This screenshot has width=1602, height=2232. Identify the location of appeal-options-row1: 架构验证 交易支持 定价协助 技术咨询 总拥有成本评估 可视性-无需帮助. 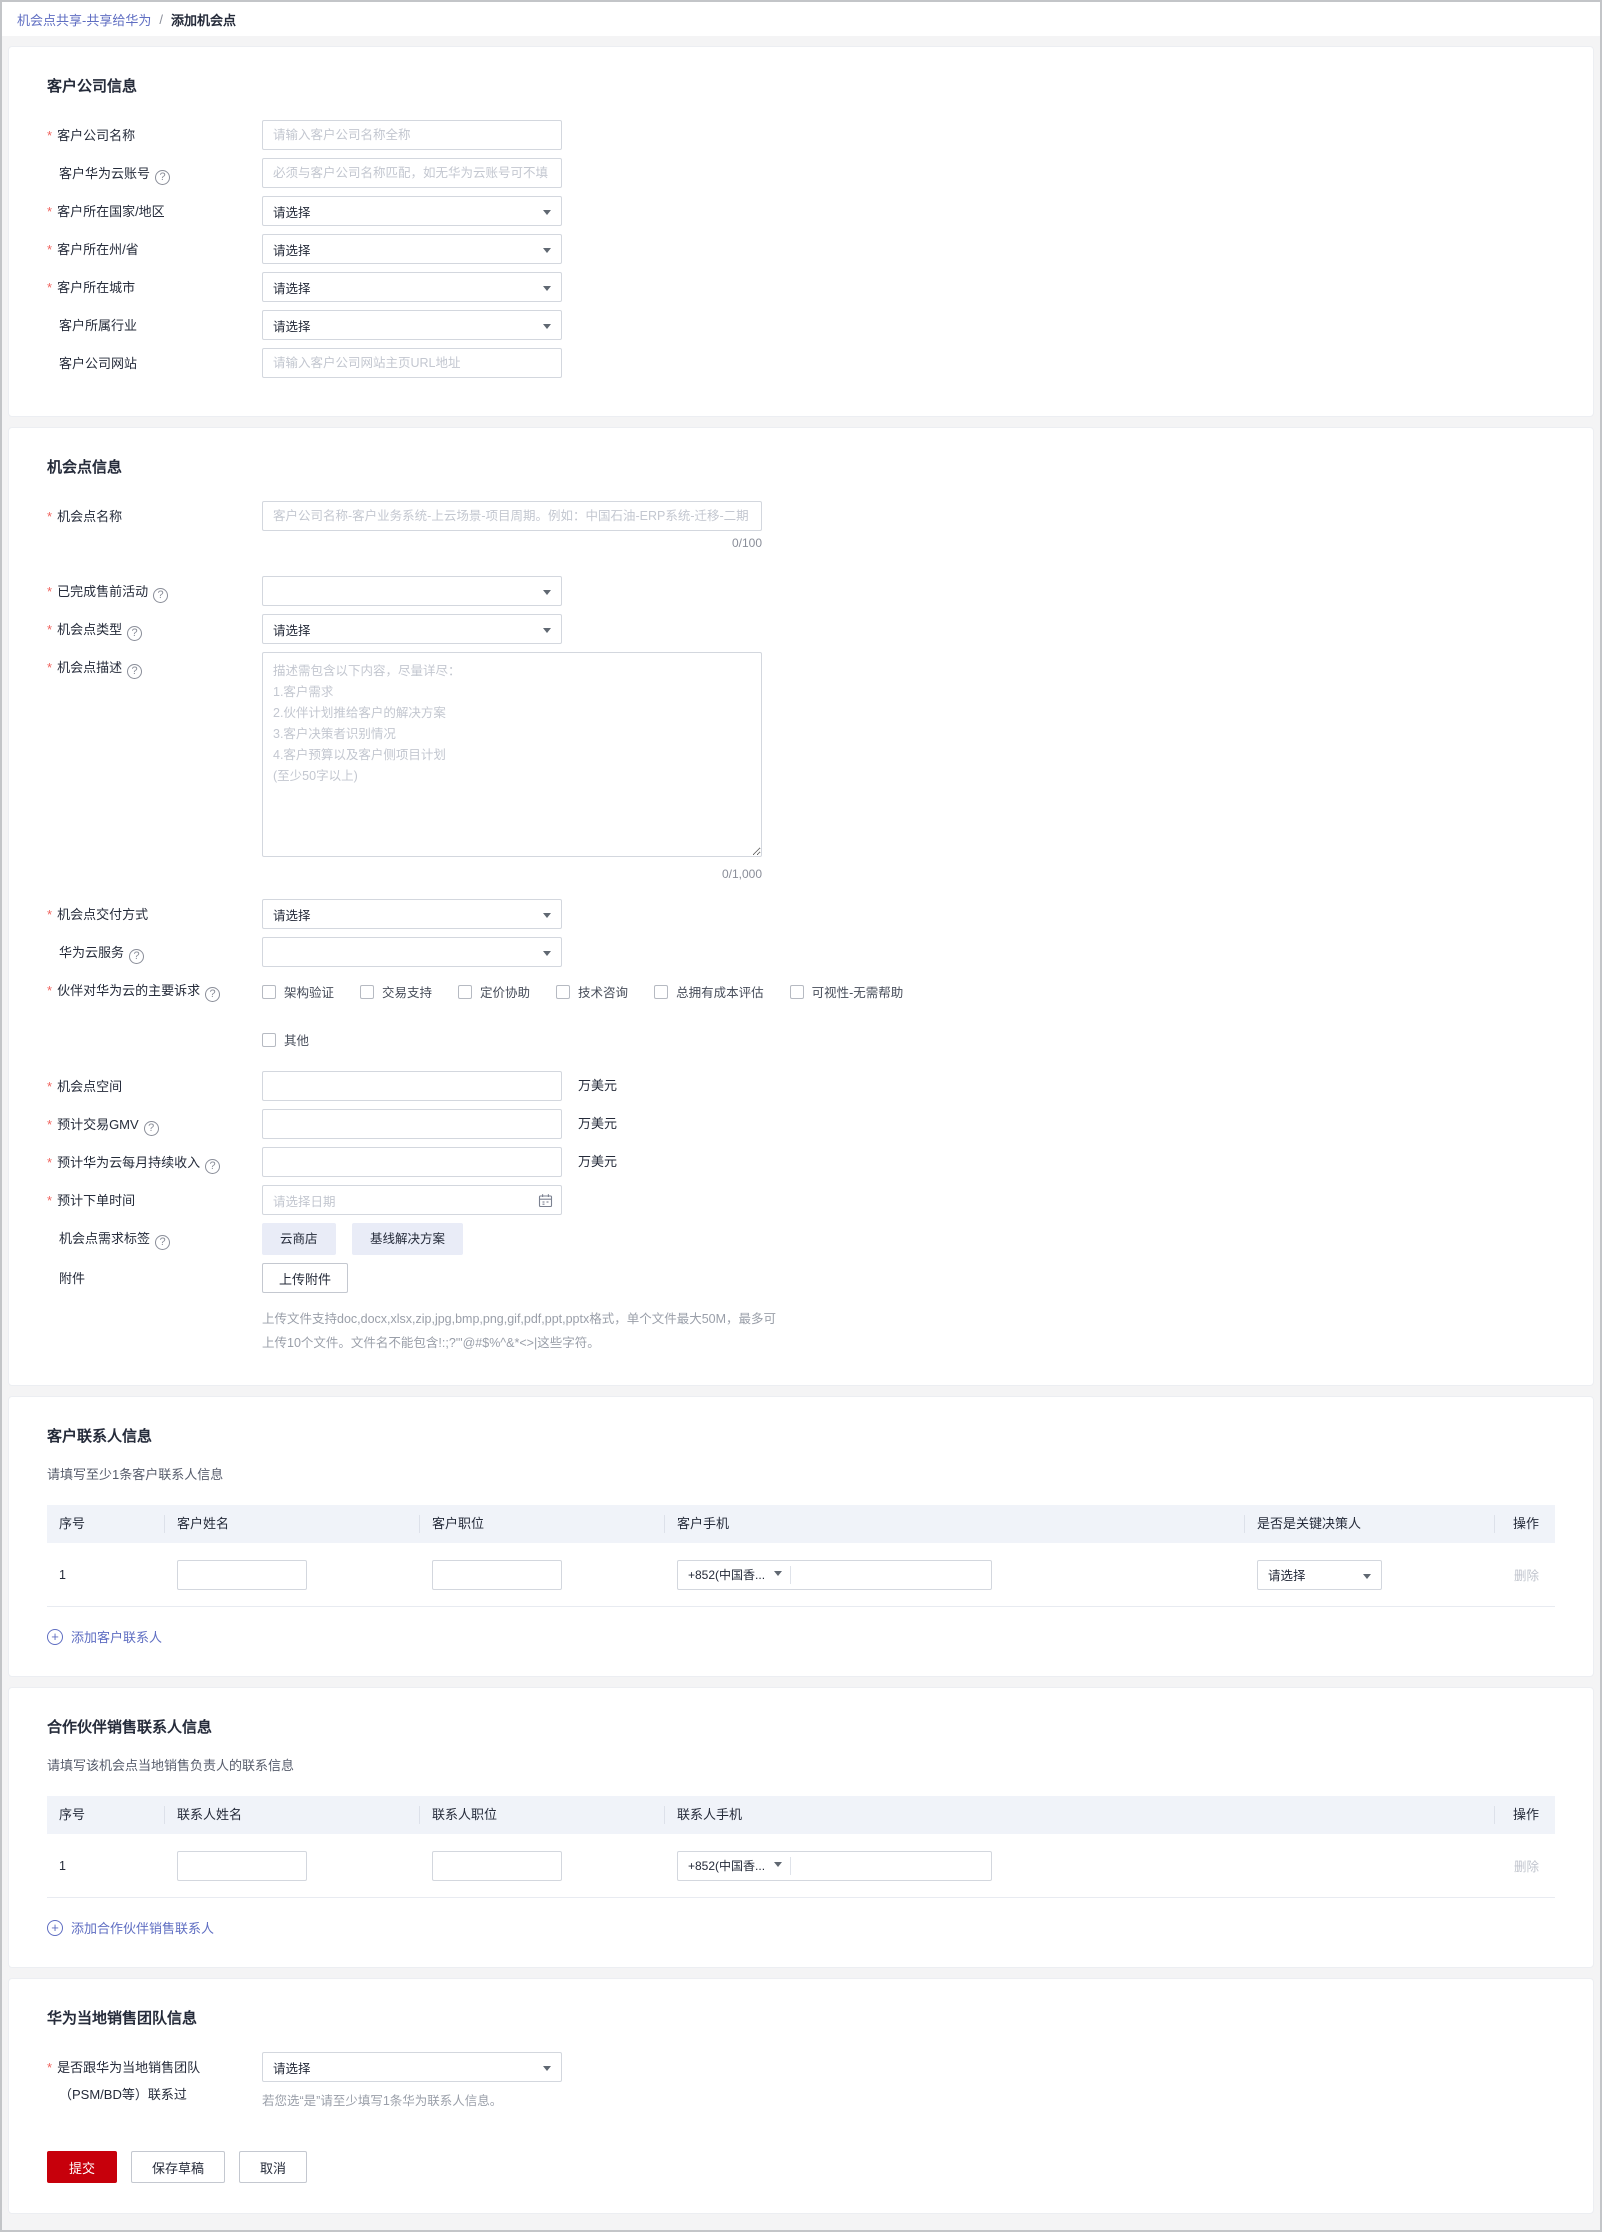
(908, 988).